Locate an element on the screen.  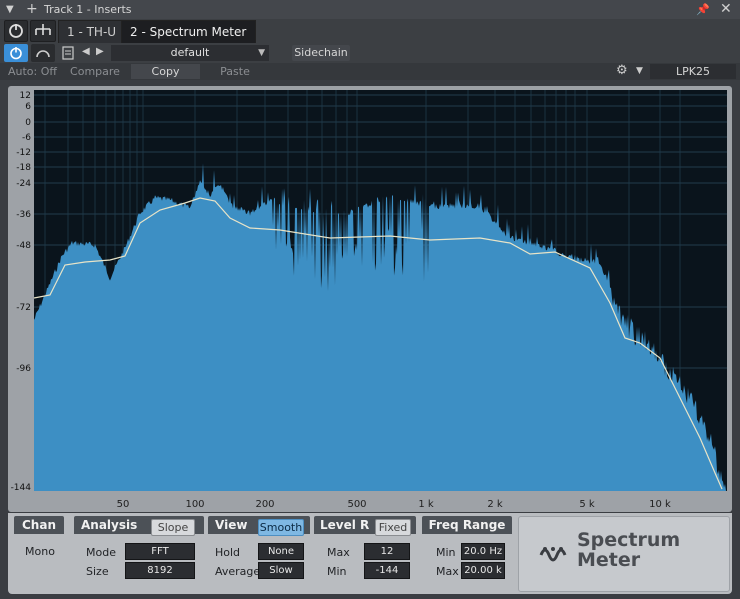
hold-field: None is located at coordinates (281, 551).